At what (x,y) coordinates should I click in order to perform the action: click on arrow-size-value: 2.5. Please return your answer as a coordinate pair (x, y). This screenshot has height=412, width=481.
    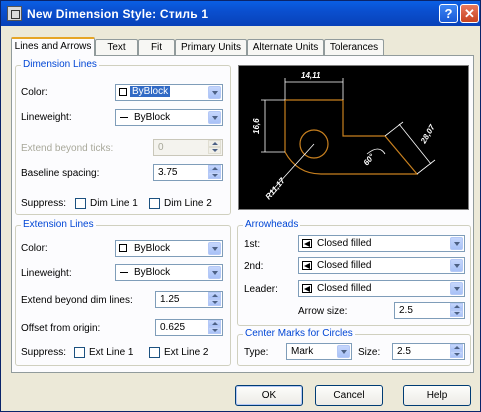
    Looking at the image, I should click on (406, 310).